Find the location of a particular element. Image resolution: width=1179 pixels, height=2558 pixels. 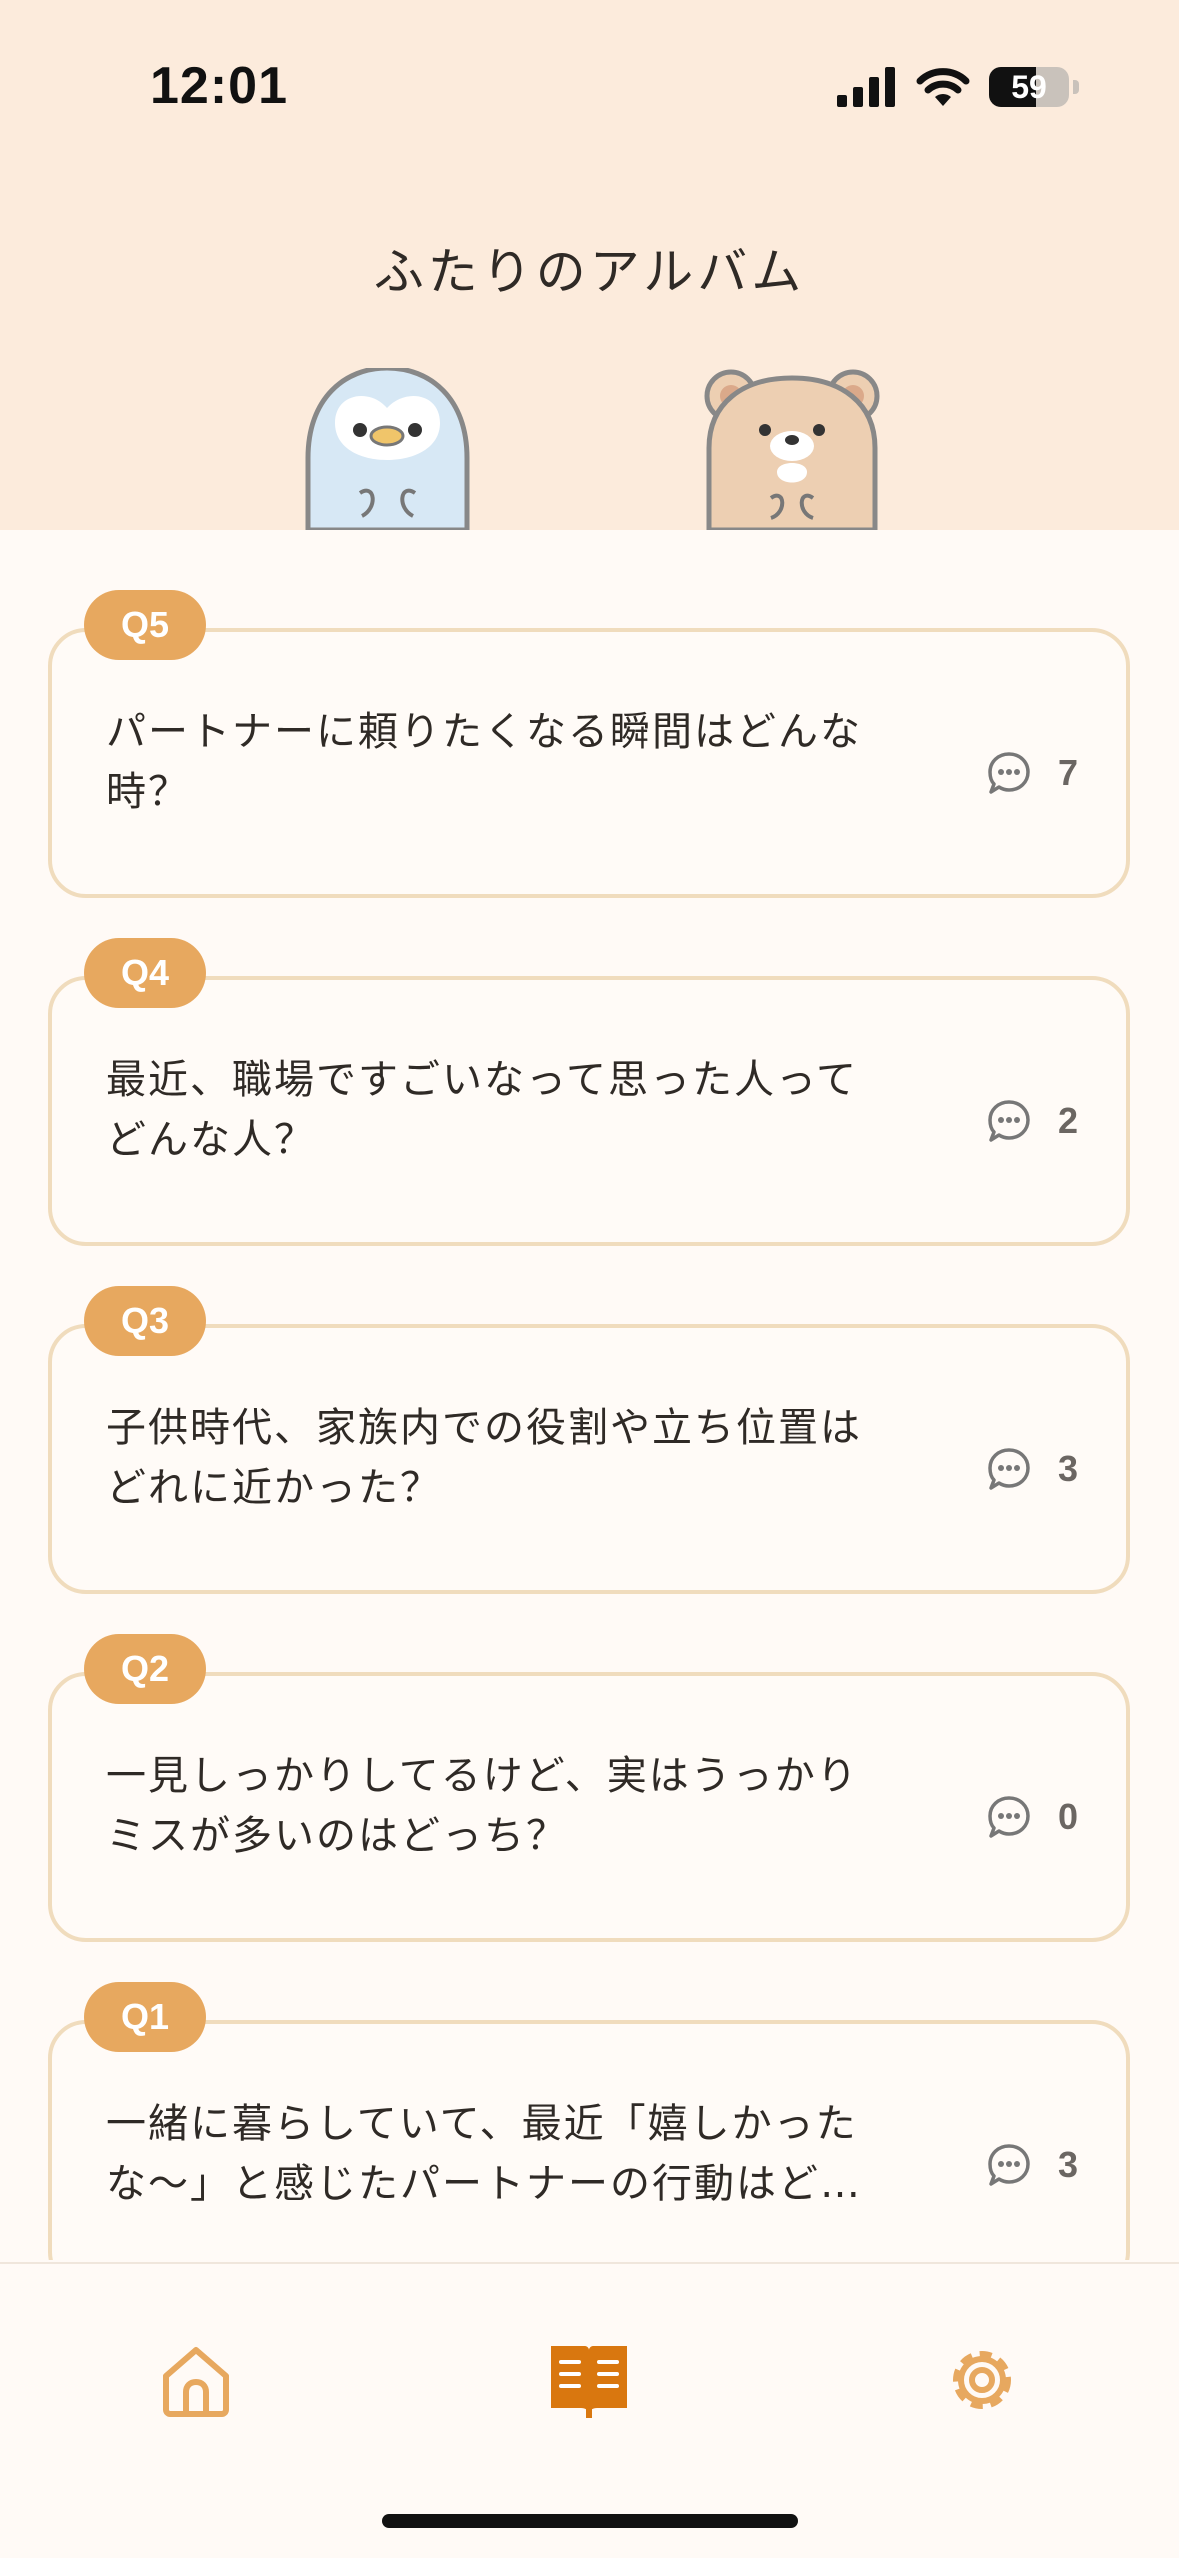

penguin-mascot is located at coordinates (387, 449).